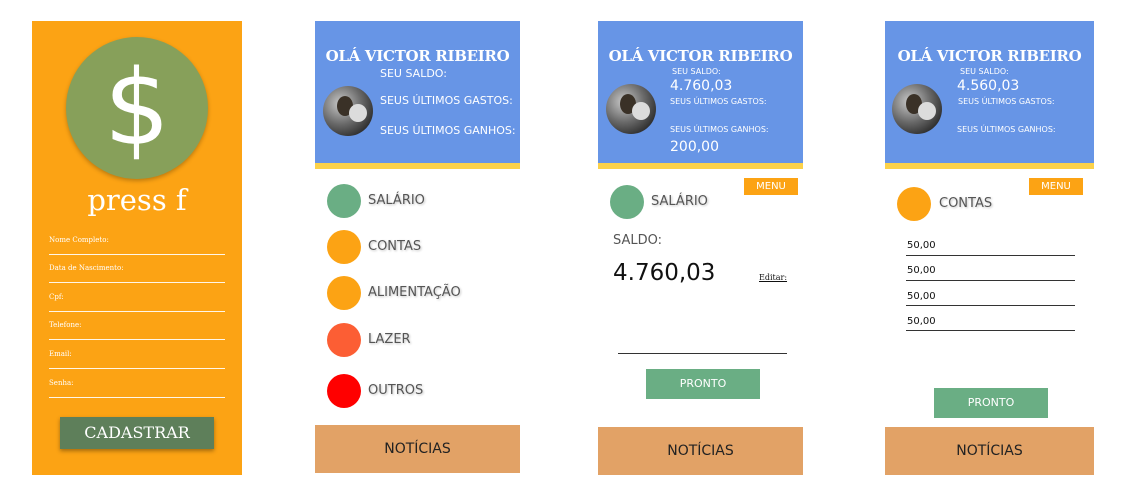 The image size is (1126, 496). I want to click on register-button: CADASTRAR, so click(137, 433).